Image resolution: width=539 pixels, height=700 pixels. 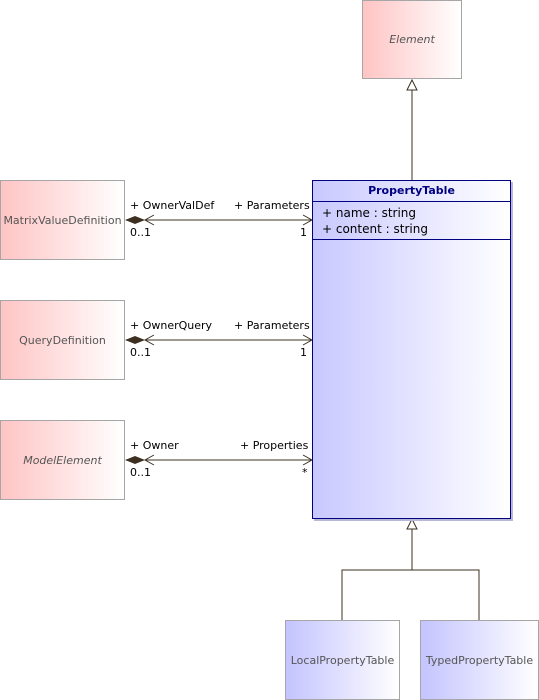 I want to click on class-element: Element, so click(x=412, y=39).